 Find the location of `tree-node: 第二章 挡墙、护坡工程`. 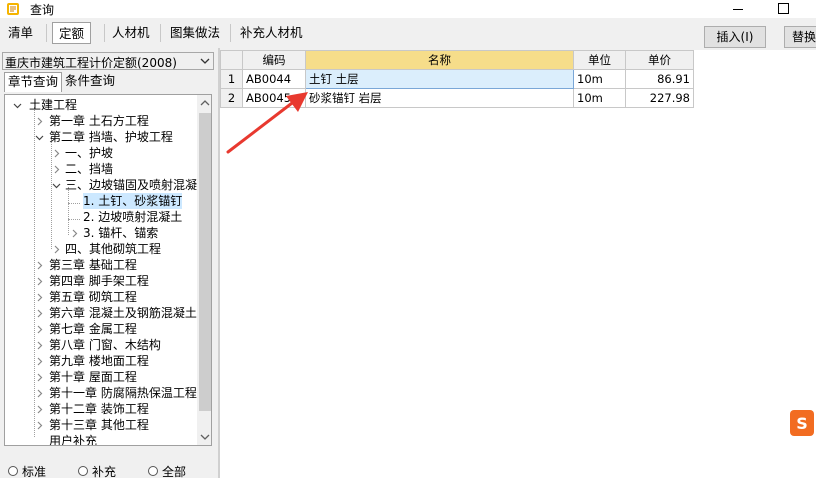

tree-node: 第二章 挡墙、护坡工程 is located at coordinates (102, 137).